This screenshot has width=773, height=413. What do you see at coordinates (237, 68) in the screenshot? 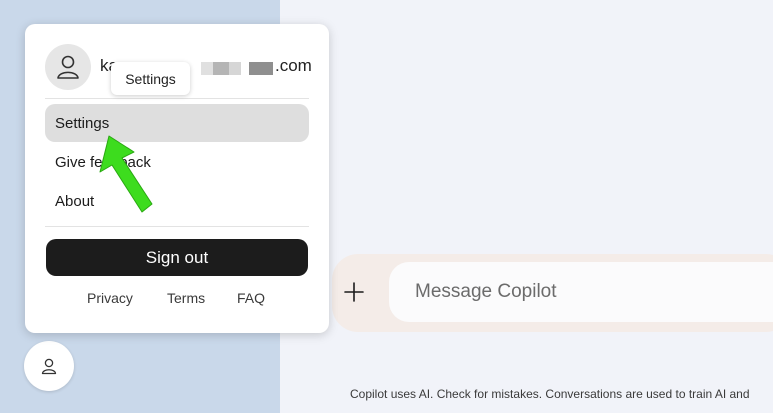
I see `redacted-email` at bounding box center [237, 68].